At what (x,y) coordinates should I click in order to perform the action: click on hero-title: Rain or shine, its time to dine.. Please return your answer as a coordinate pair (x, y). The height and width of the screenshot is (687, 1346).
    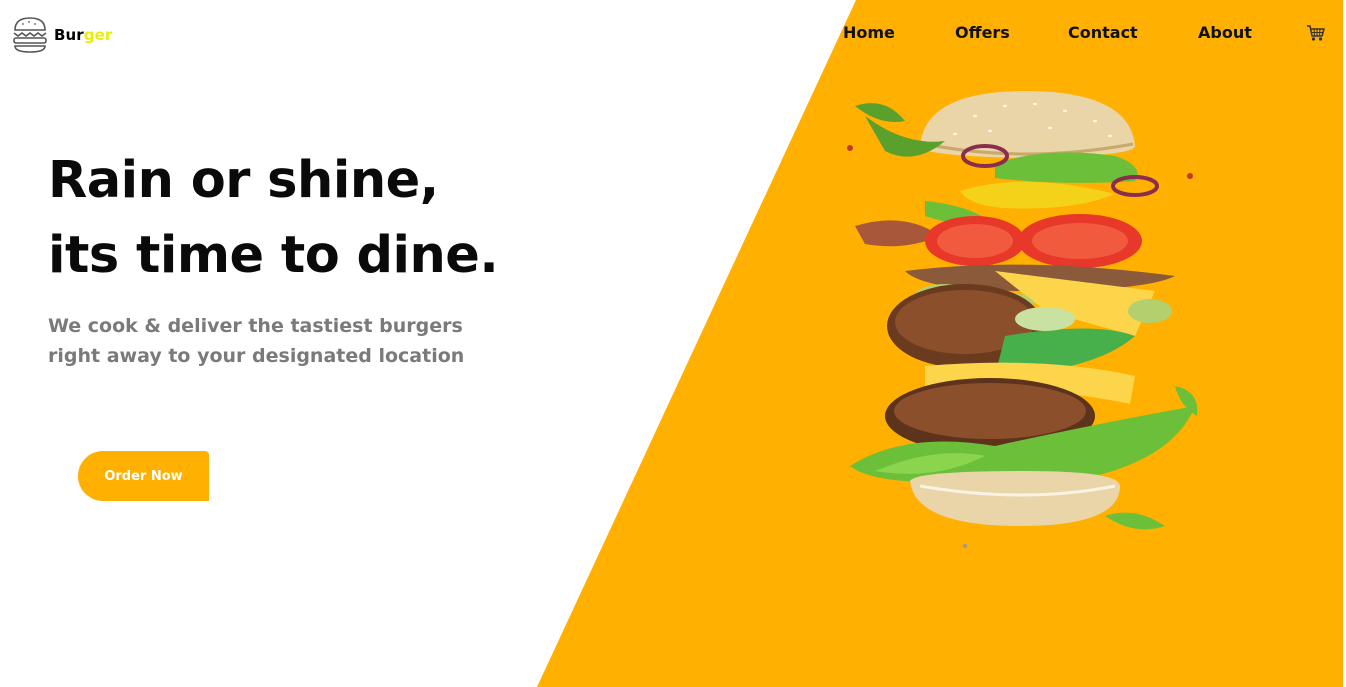
    Looking at the image, I should click on (273, 218).